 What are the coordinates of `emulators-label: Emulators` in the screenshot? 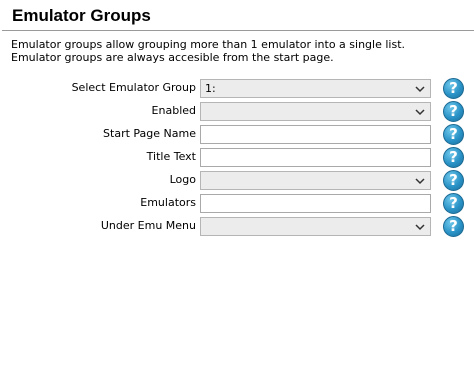 It's located at (168, 202).